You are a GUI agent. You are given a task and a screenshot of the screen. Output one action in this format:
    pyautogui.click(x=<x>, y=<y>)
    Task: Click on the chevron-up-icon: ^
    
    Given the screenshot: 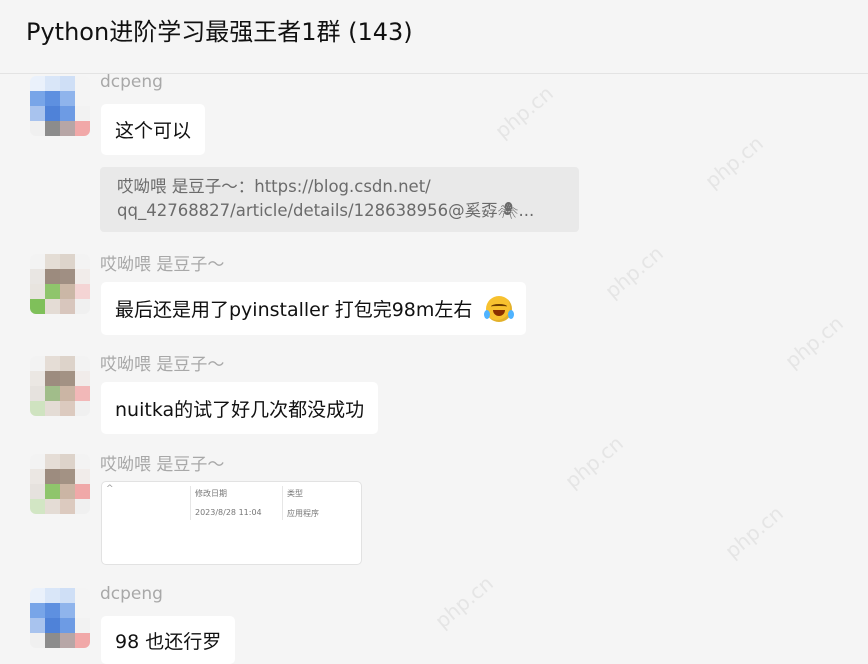 What is the action you would take?
    pyautogui.click(x=110, y=489)
    